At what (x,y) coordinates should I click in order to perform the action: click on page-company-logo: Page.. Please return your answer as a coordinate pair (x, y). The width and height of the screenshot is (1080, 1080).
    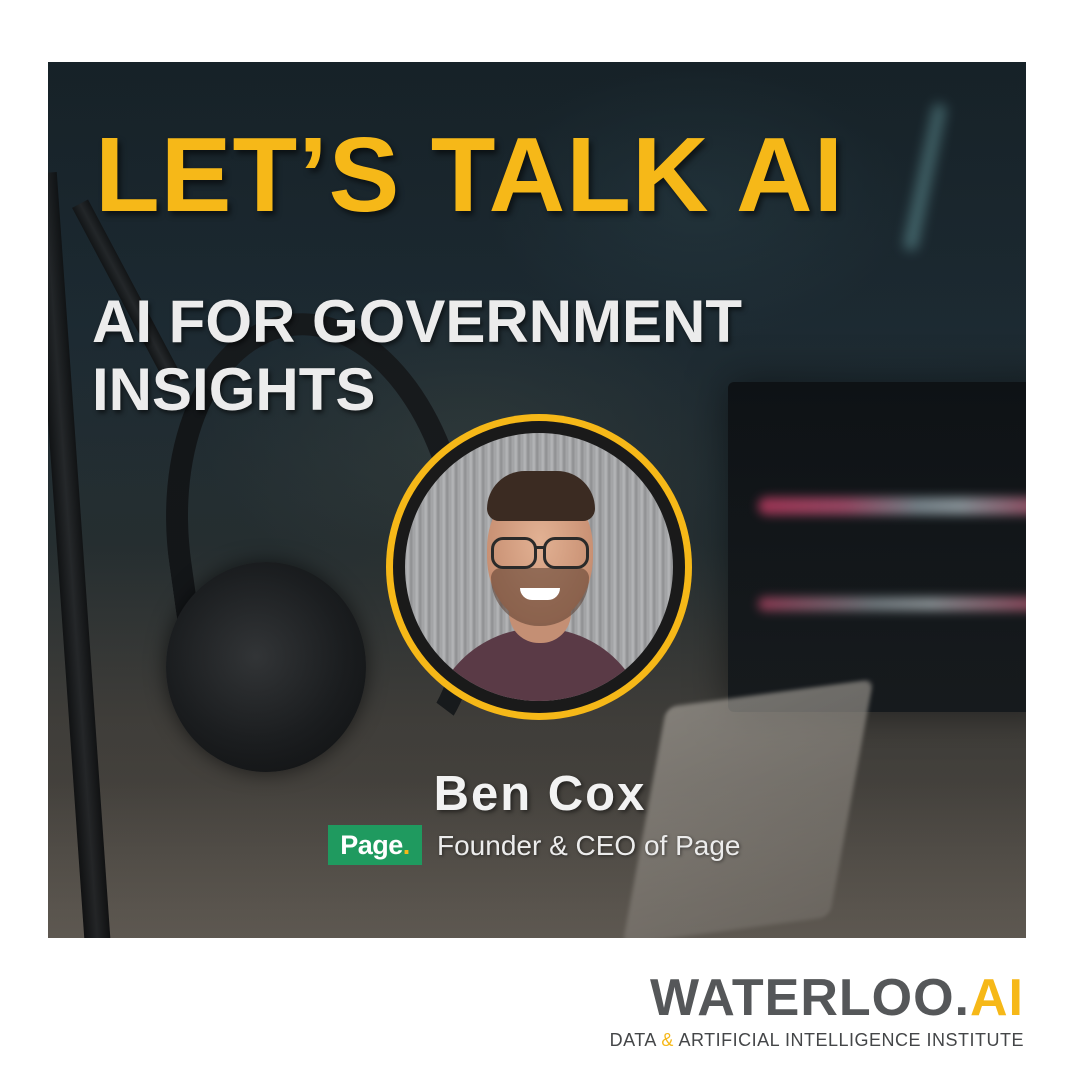
    Looking at the image, I should click on (375, 845).